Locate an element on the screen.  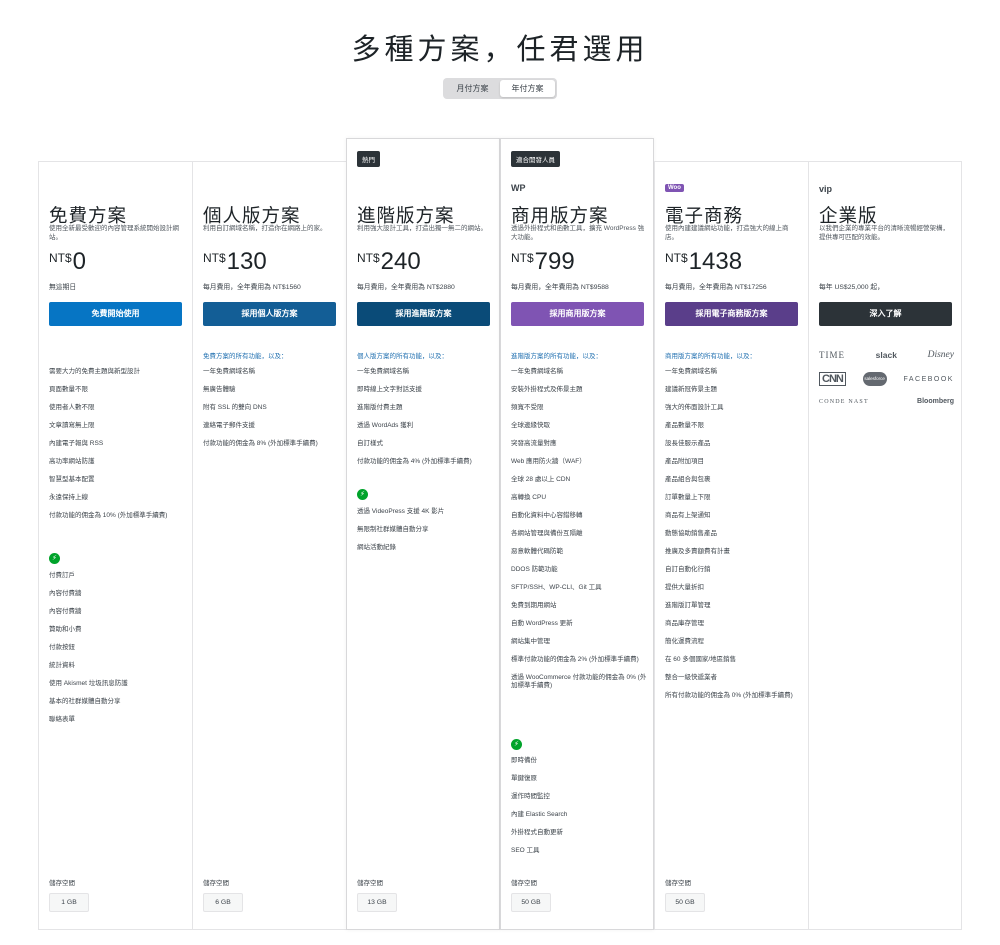
list-item: 高轉換 CPU is located at coordinates (529, 497).